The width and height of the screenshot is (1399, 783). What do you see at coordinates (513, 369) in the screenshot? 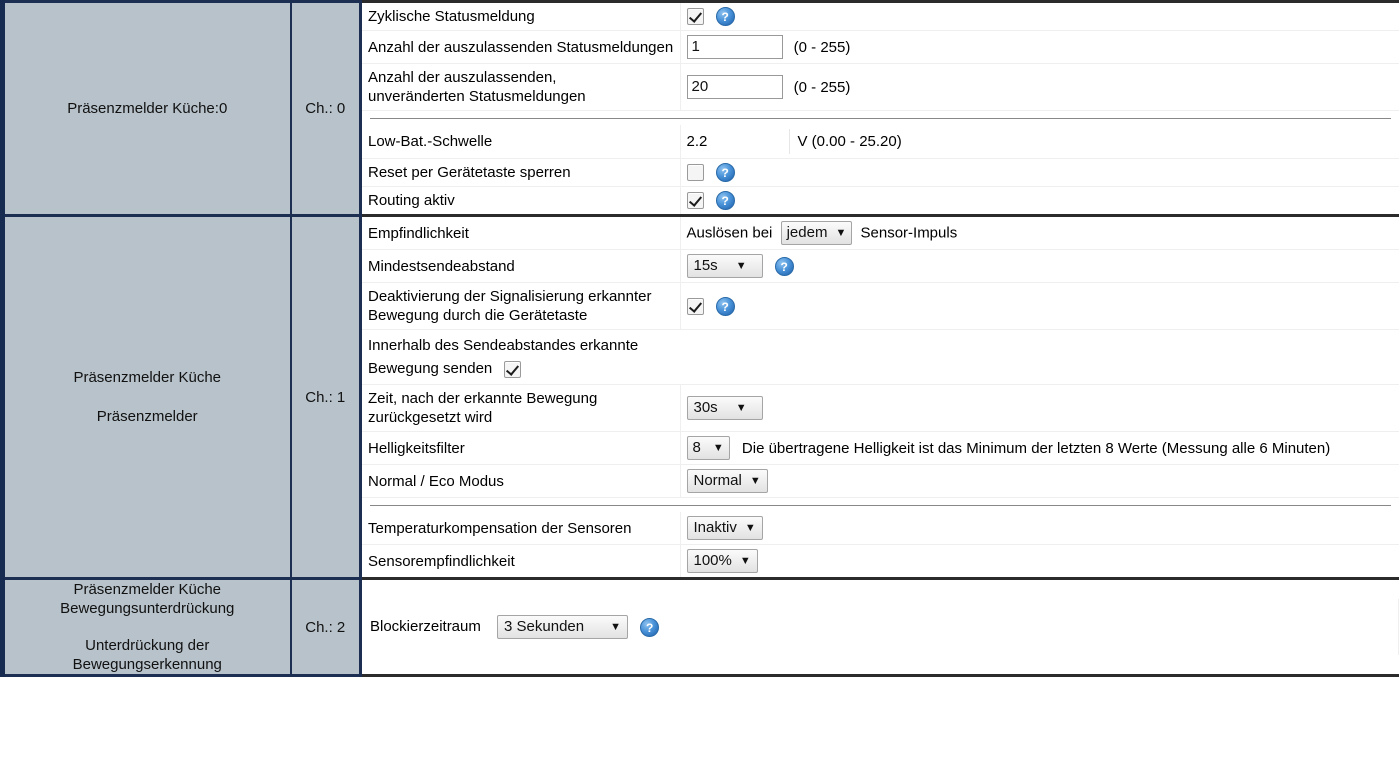
I see `checkbox-bewegung-senden` at bounding box center [513, 369].